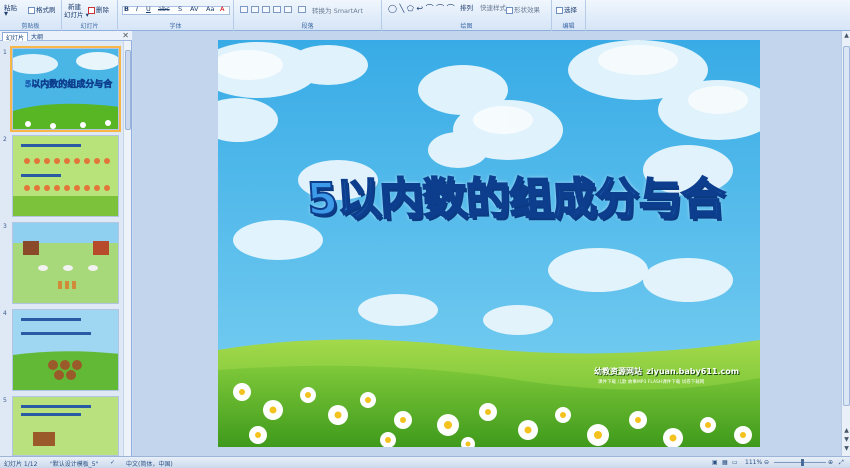  What do you see at coordinates (137, 9) in the screenshot?
I see `italic-icon: I` at bounding box center [137, 9].